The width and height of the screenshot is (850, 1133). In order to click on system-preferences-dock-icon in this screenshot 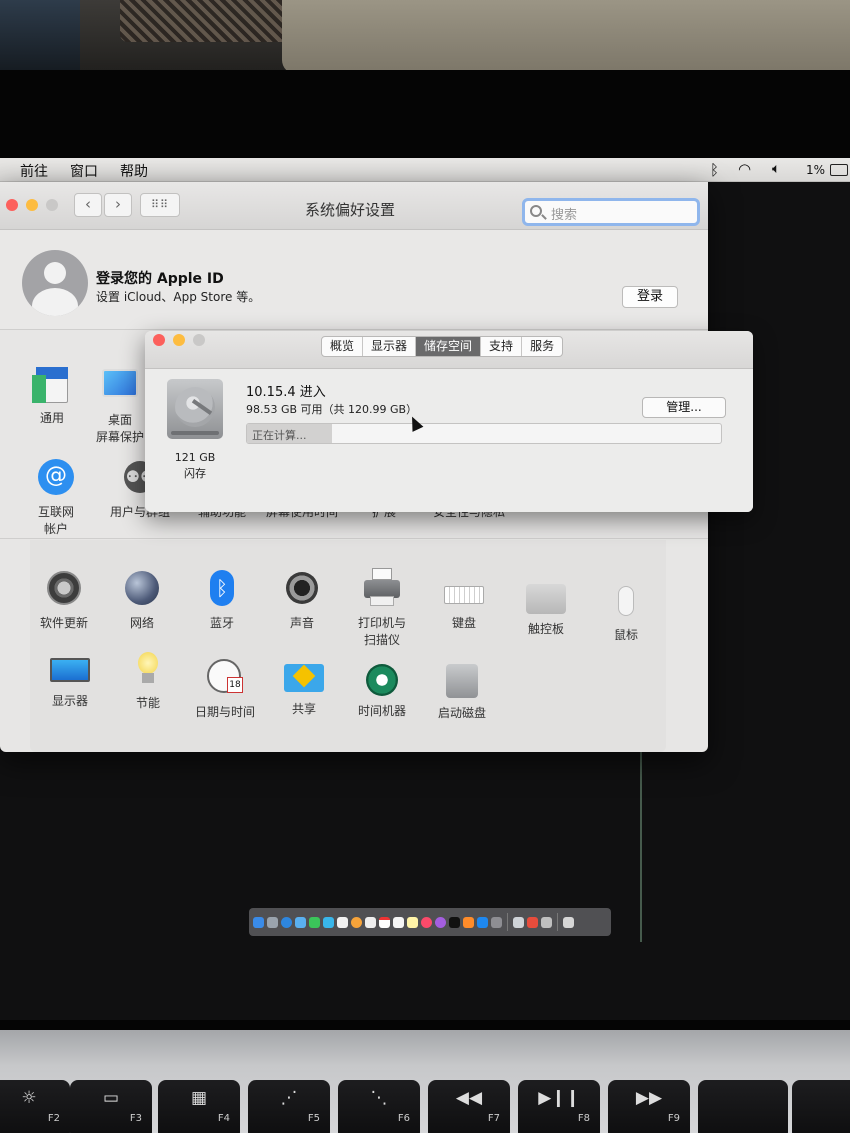, I will do `click(496, 922)`.